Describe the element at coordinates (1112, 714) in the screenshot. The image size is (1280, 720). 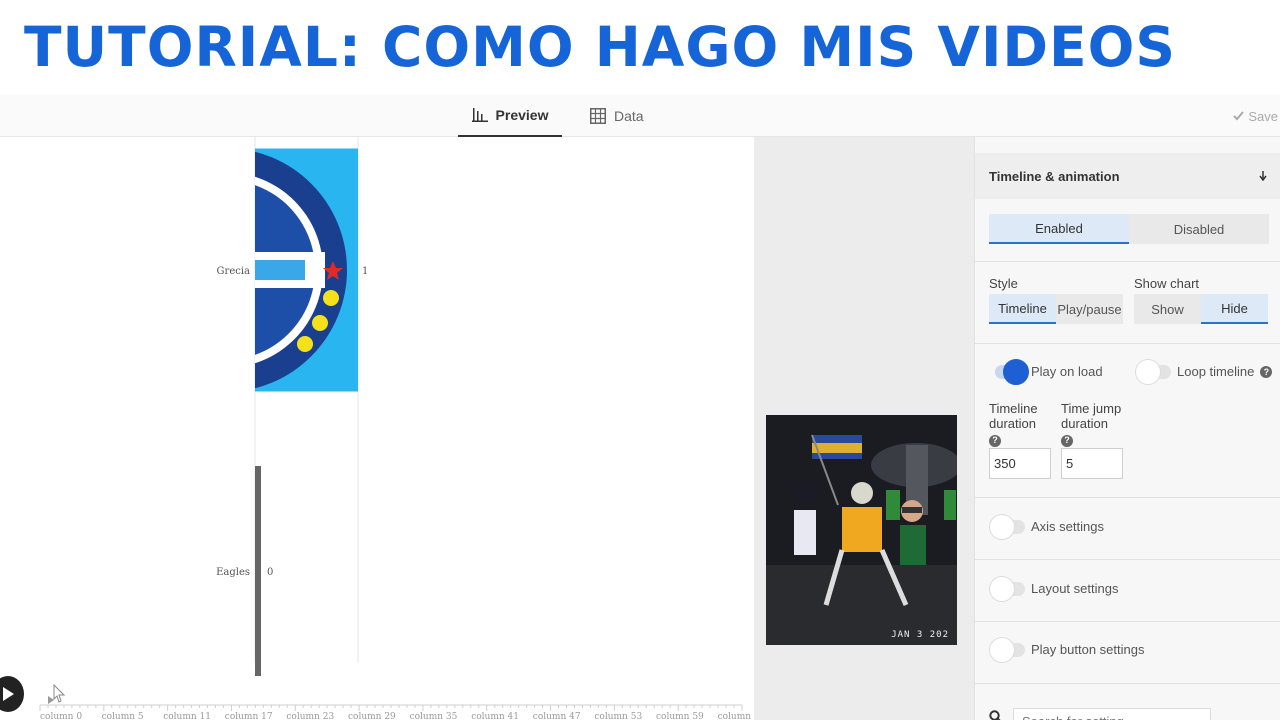
I see `search-input` at that location.